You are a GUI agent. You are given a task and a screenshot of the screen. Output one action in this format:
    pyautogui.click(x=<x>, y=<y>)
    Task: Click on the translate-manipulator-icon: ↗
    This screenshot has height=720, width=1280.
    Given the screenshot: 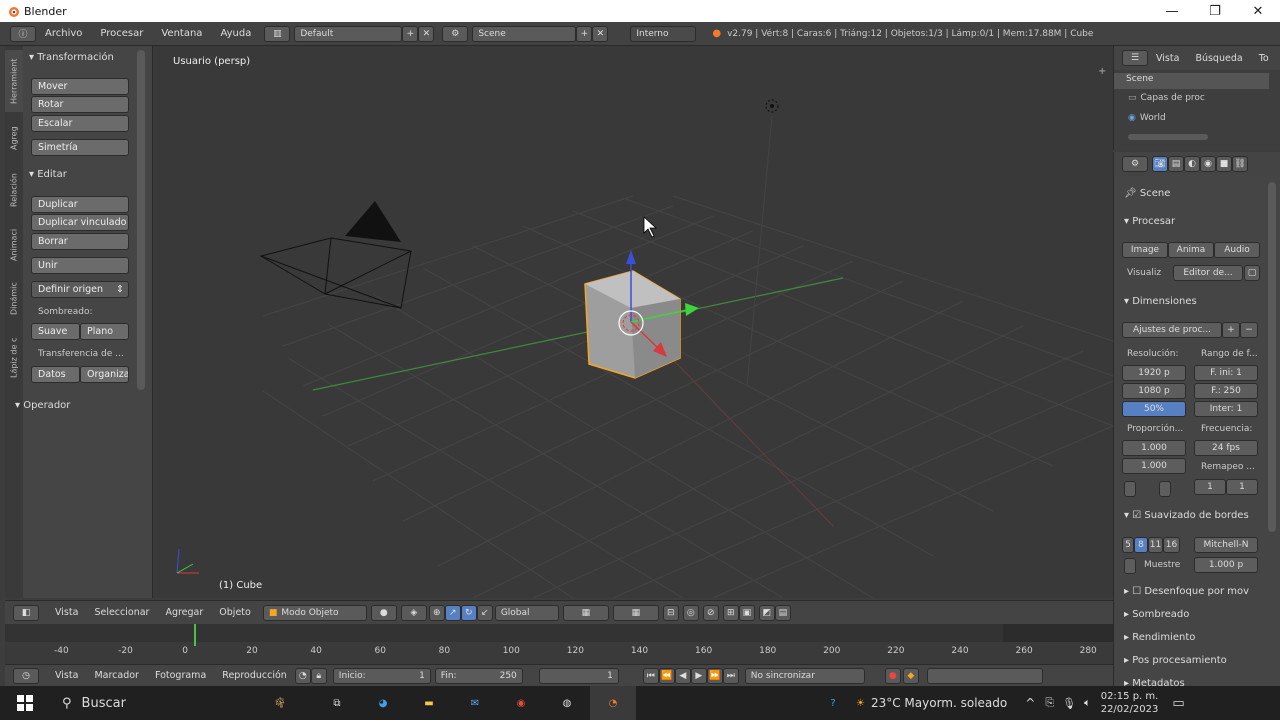 What is the action you would take?
    pyautogui.click(x=452, y=612)
    